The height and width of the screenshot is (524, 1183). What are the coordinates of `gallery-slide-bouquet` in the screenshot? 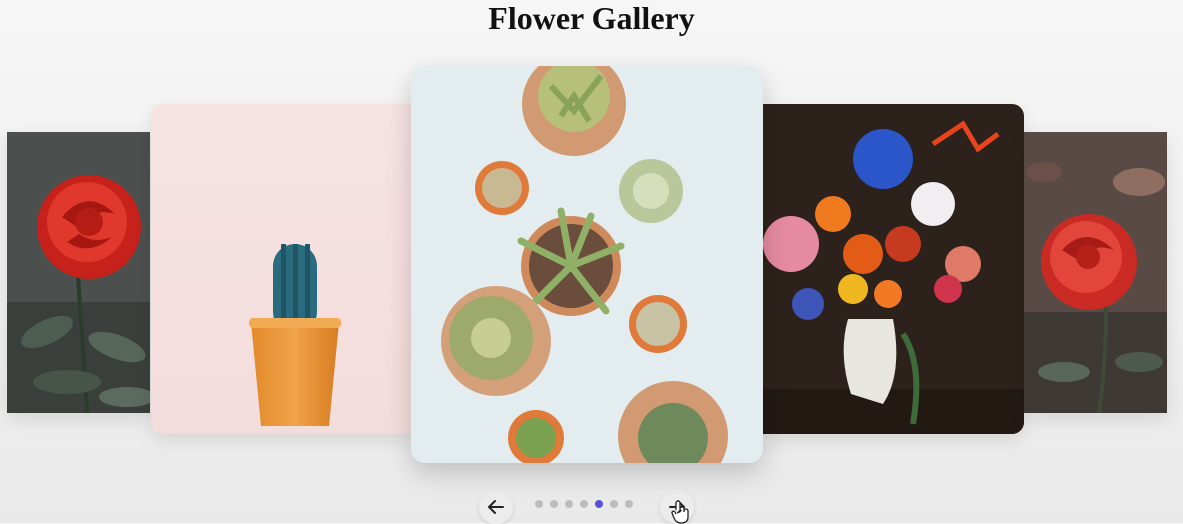 It's located at (893, 269).